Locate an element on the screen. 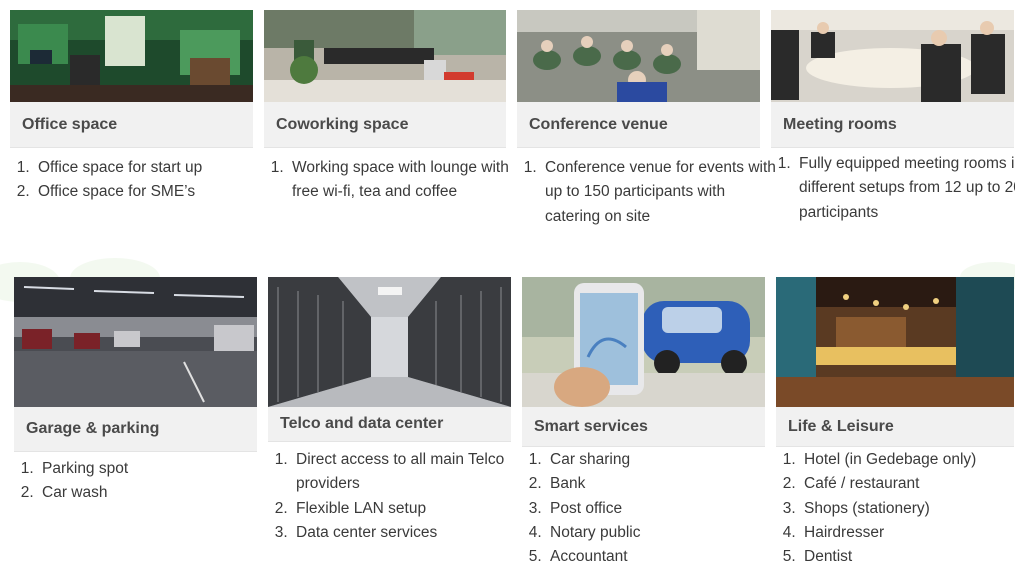 The width and height of the screenshot is (1015, 569). list-item: Shops (stationery) is located at coordinates (907, 509).